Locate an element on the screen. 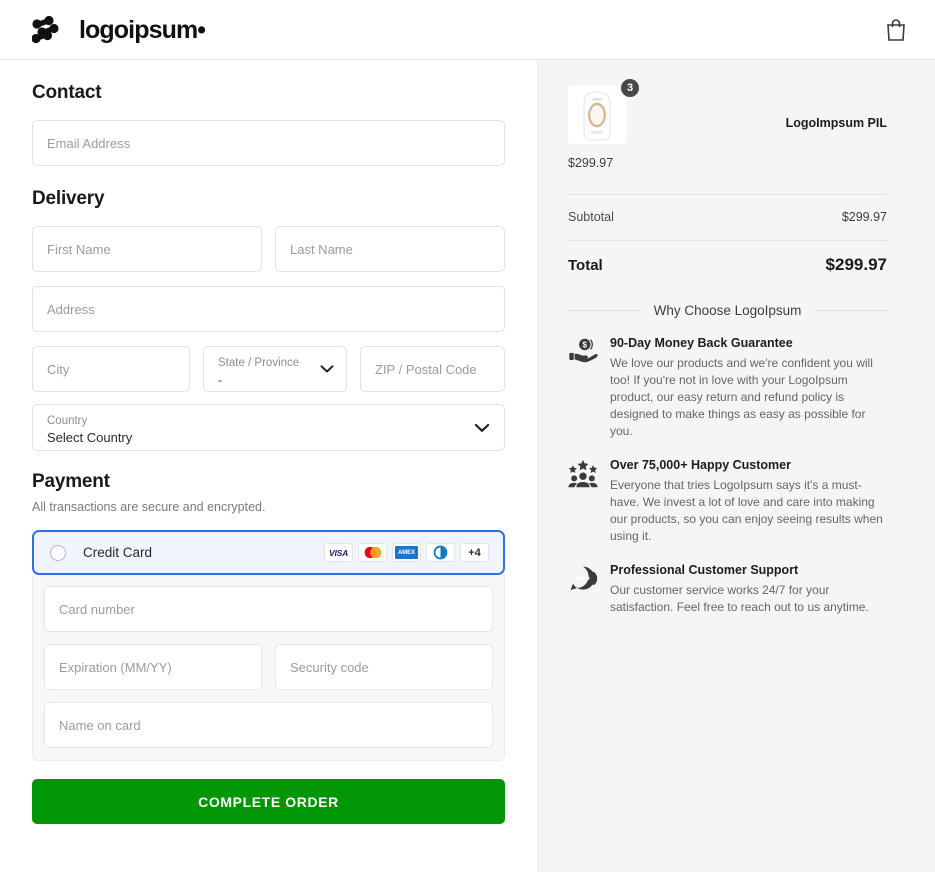 This screenshot has width=935, height=872. why-choose-divider: Why Choose LogoIpsum is located at coordinates (728, 310).